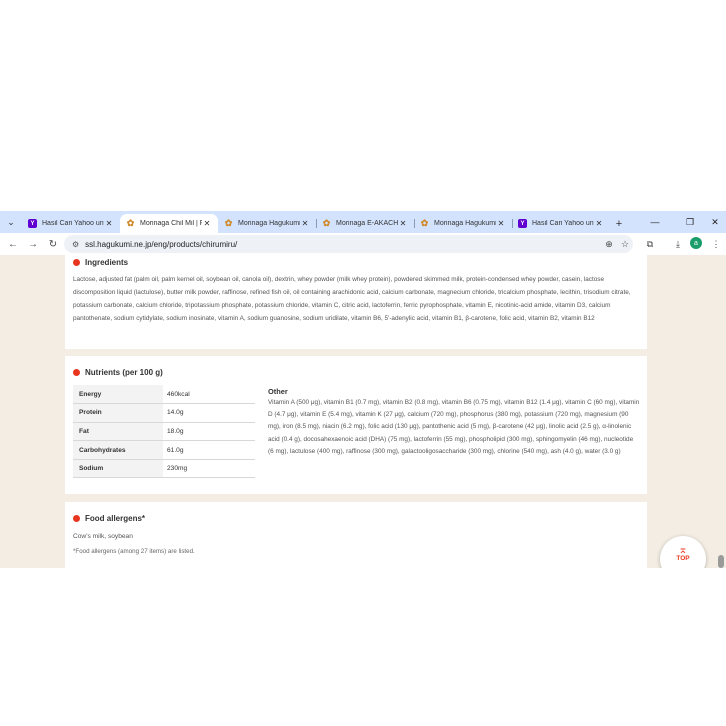 The image size is (726, 726). I want to click on table-row: Energy 460kcal, so click(164, 395).